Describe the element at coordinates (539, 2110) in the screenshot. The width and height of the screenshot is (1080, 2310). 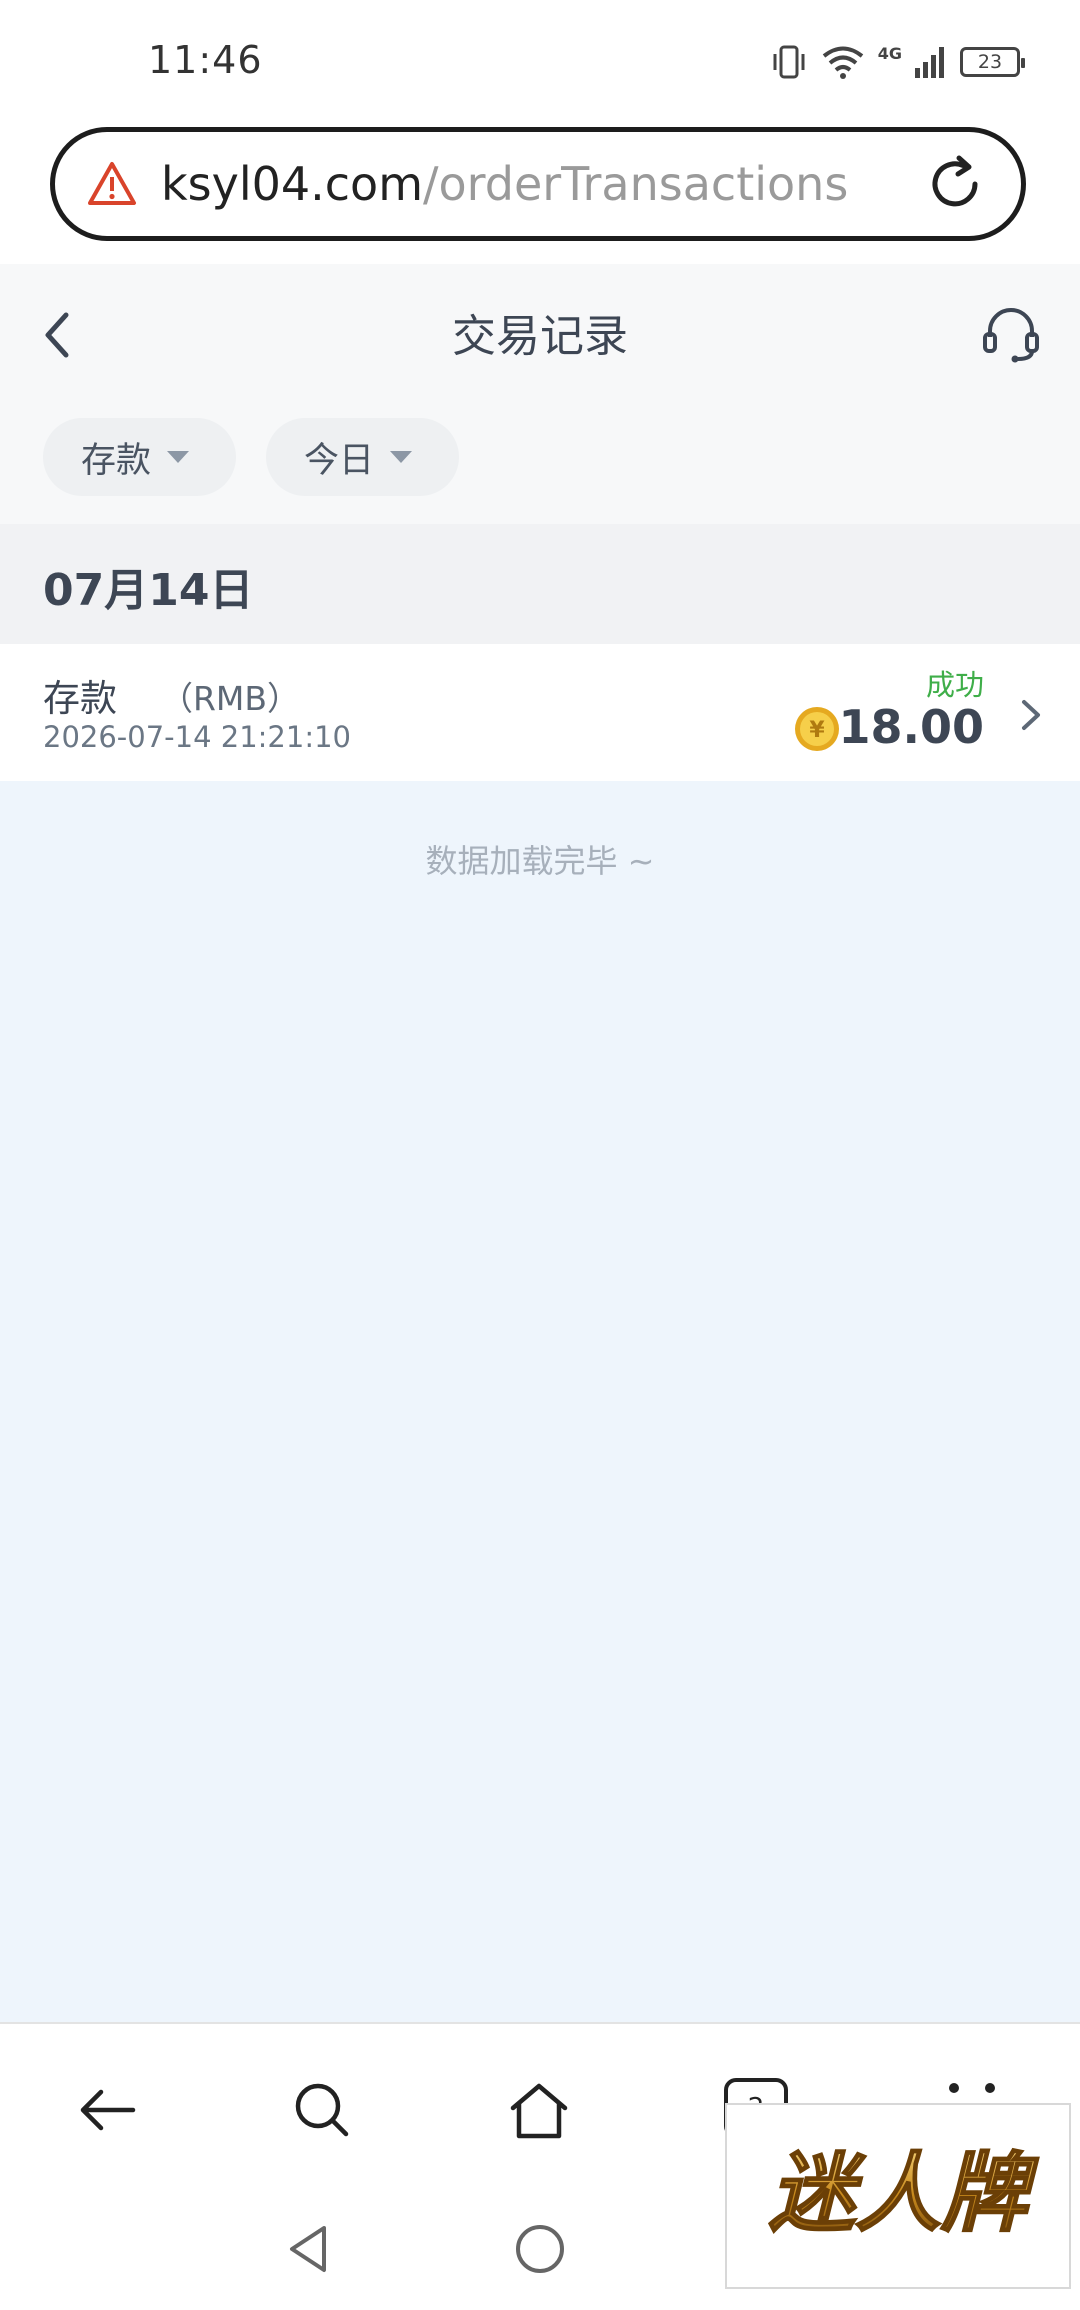
I see `home-icon` at that location.